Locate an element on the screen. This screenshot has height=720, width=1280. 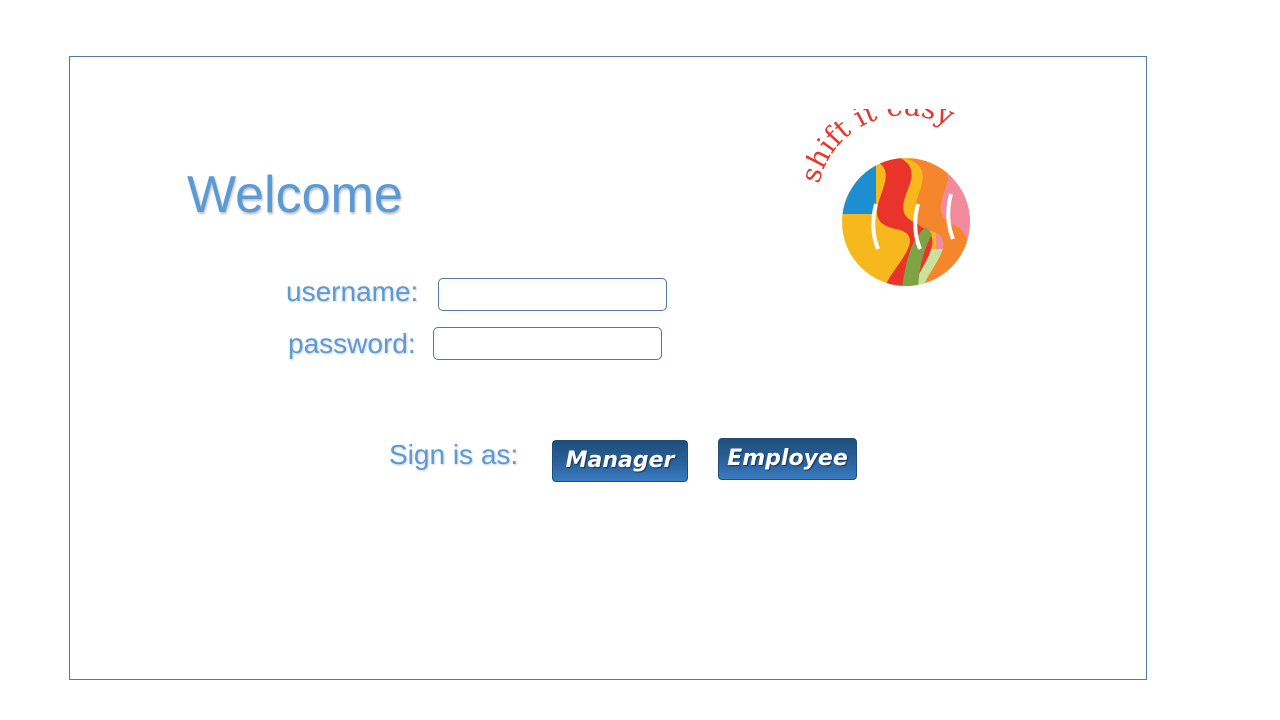
manager-sign-in-button: Manager is located at coordinates (620, 461).